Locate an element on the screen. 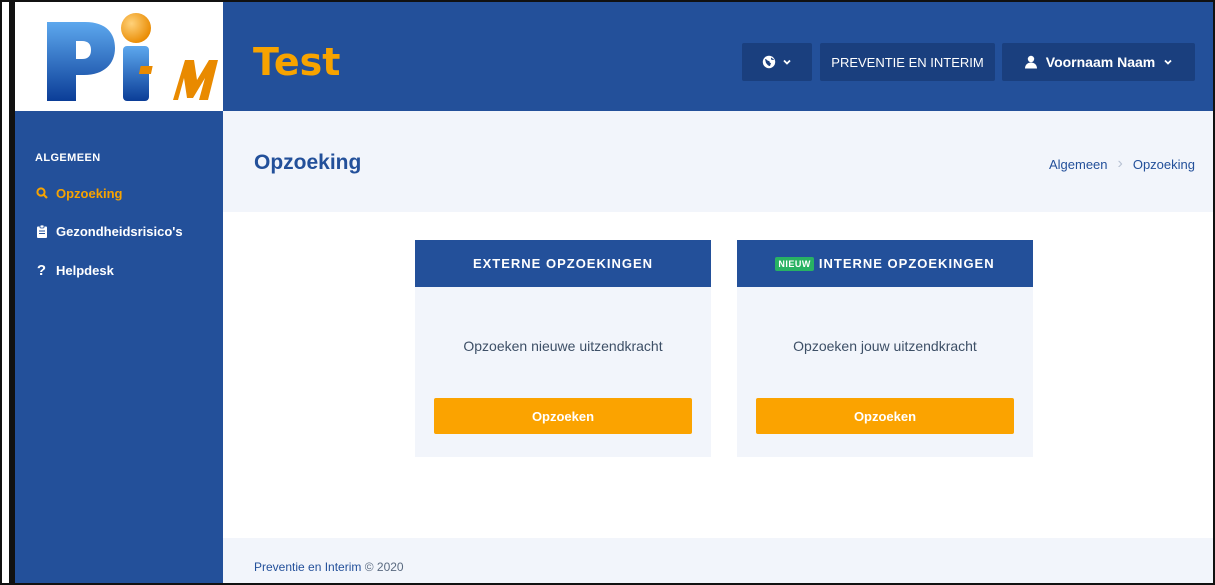 This screenshot has height=585, width=1215. sidebar-item-gezondheidsrisicos: Gezondheidsrisico's is located at coordinates (109, 231).